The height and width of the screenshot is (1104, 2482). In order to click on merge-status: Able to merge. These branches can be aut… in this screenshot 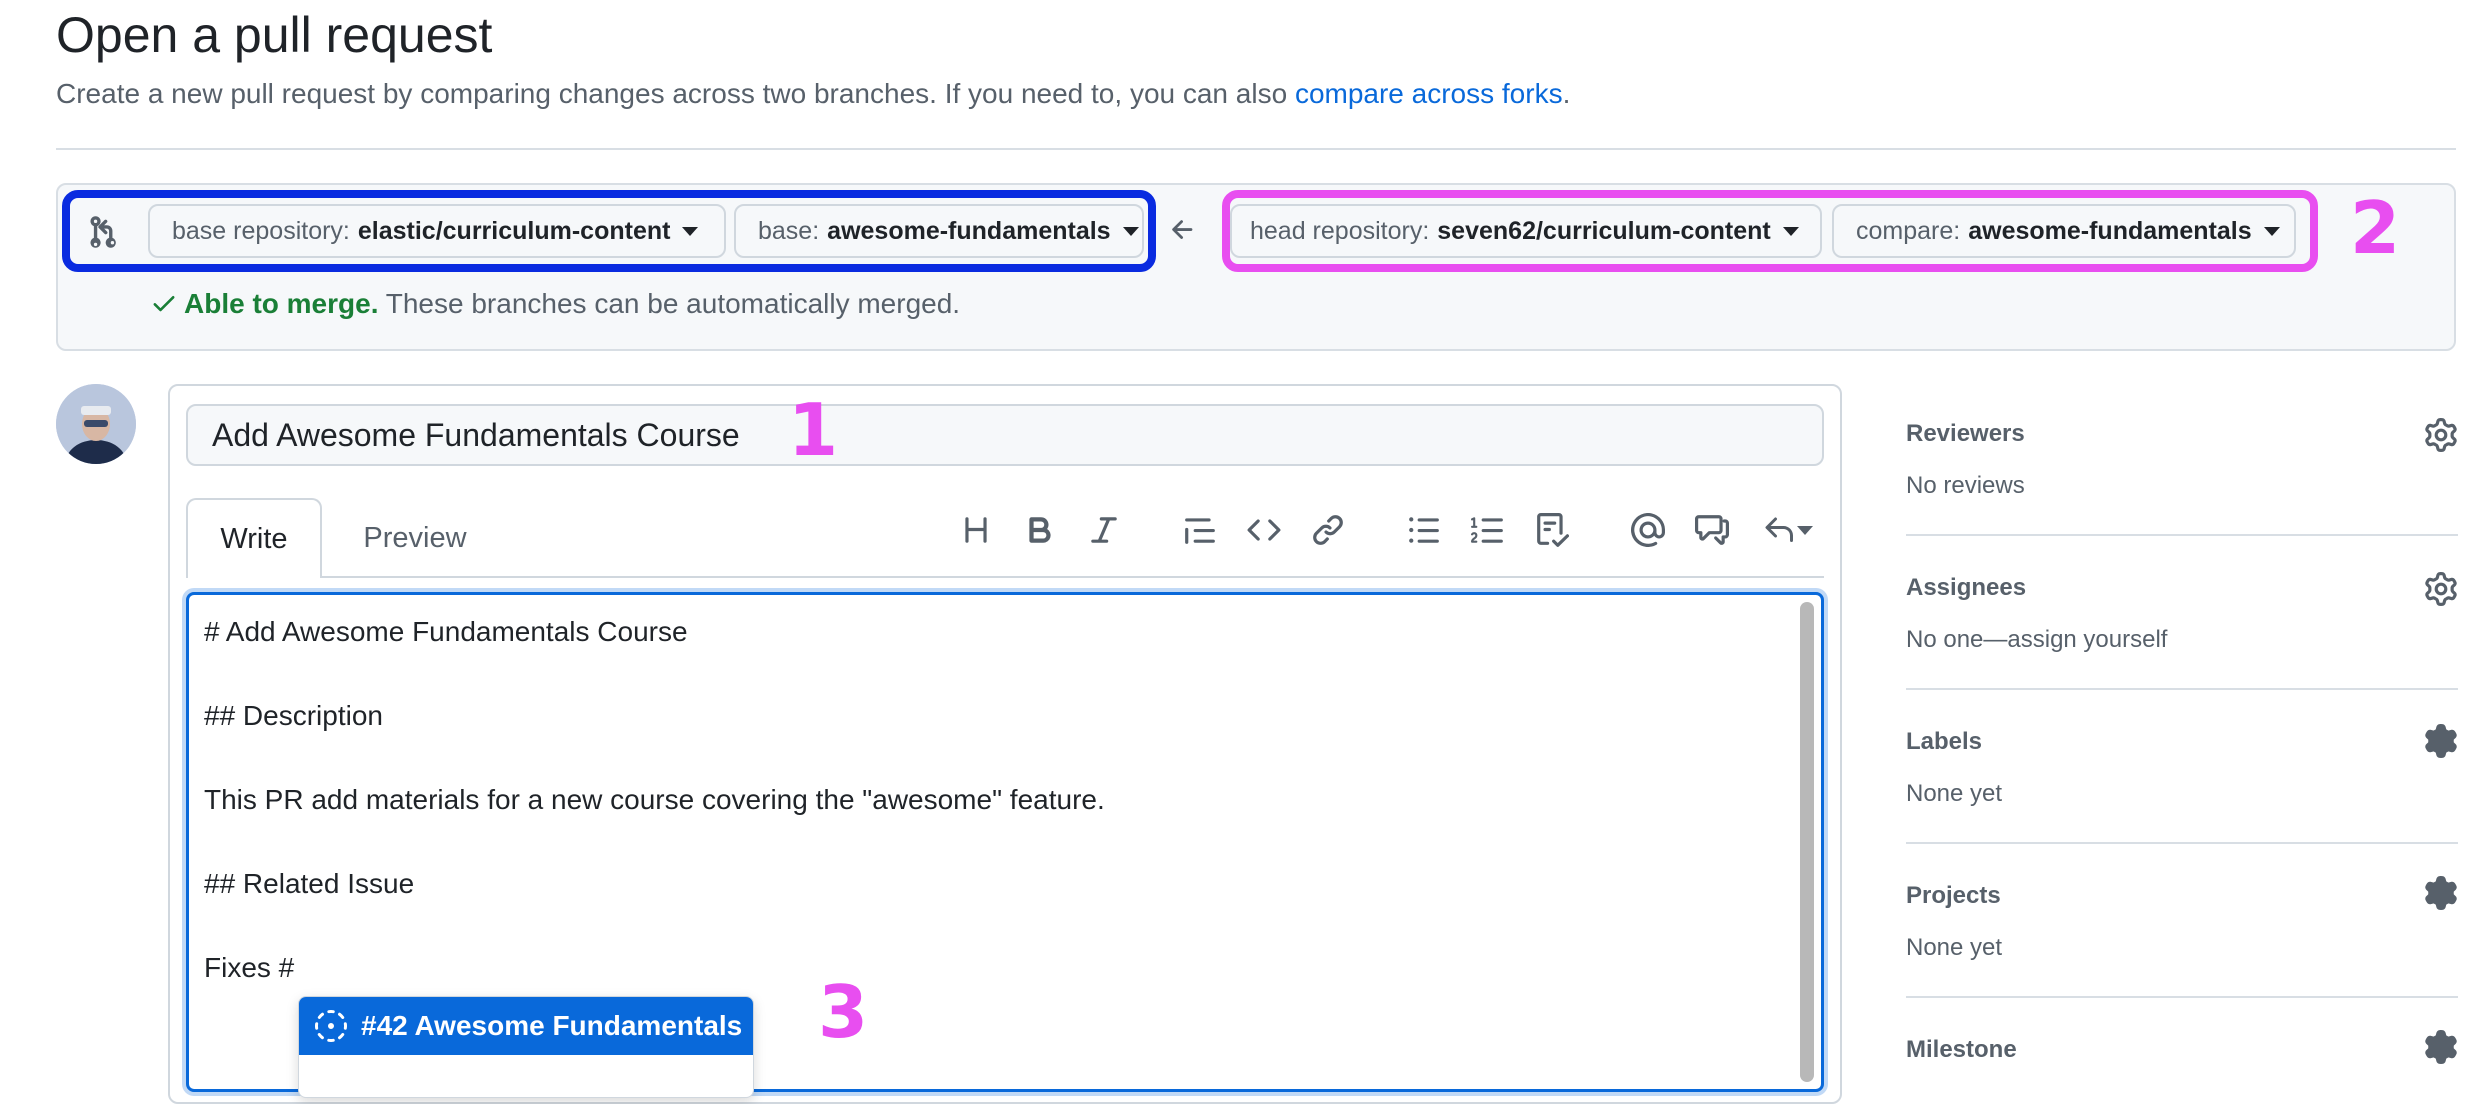, I will do `click(555, 306)`.